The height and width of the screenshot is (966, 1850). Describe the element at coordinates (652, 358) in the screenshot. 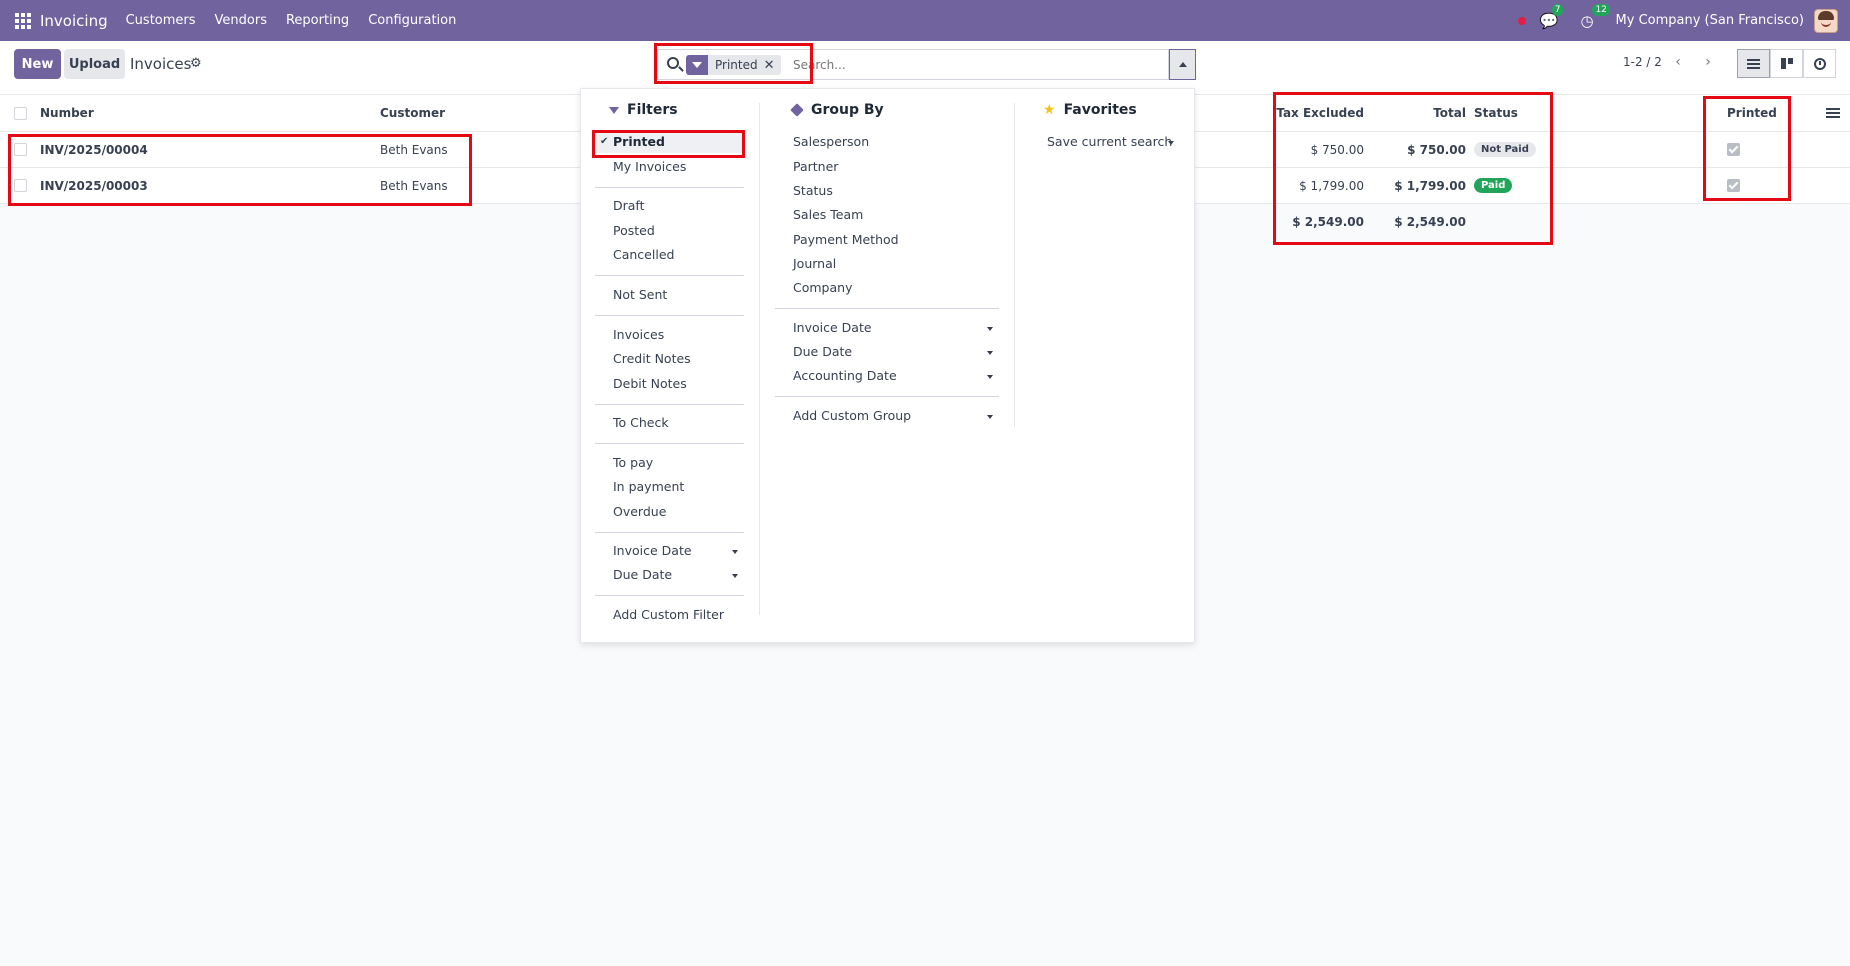

I see `filter-credit-notes: Credit Notes` at that location.